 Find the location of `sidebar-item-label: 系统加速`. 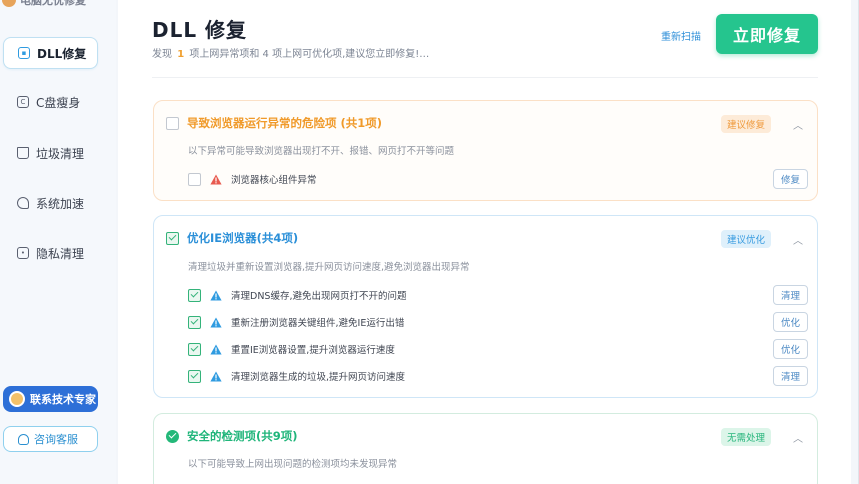

sidebar-item-label: 系统加速 is located at coordinates (60, 203).